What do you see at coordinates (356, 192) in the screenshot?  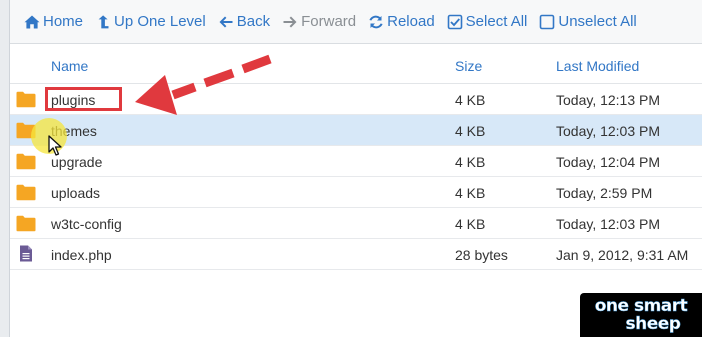 I see `table-row: uploads 4 KB Today, 2:59 PM` at bounding box center [356, 192].